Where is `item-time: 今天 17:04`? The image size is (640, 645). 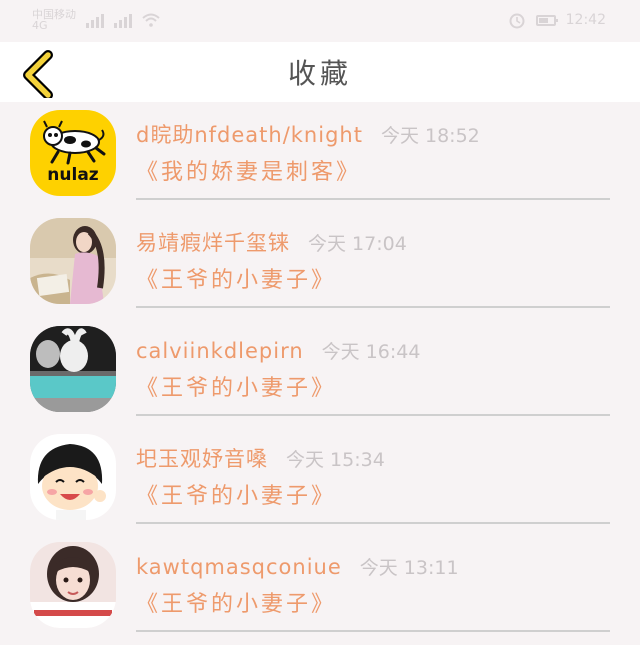
item-time: 今天 17:04 is located at coordinates (357, 244).